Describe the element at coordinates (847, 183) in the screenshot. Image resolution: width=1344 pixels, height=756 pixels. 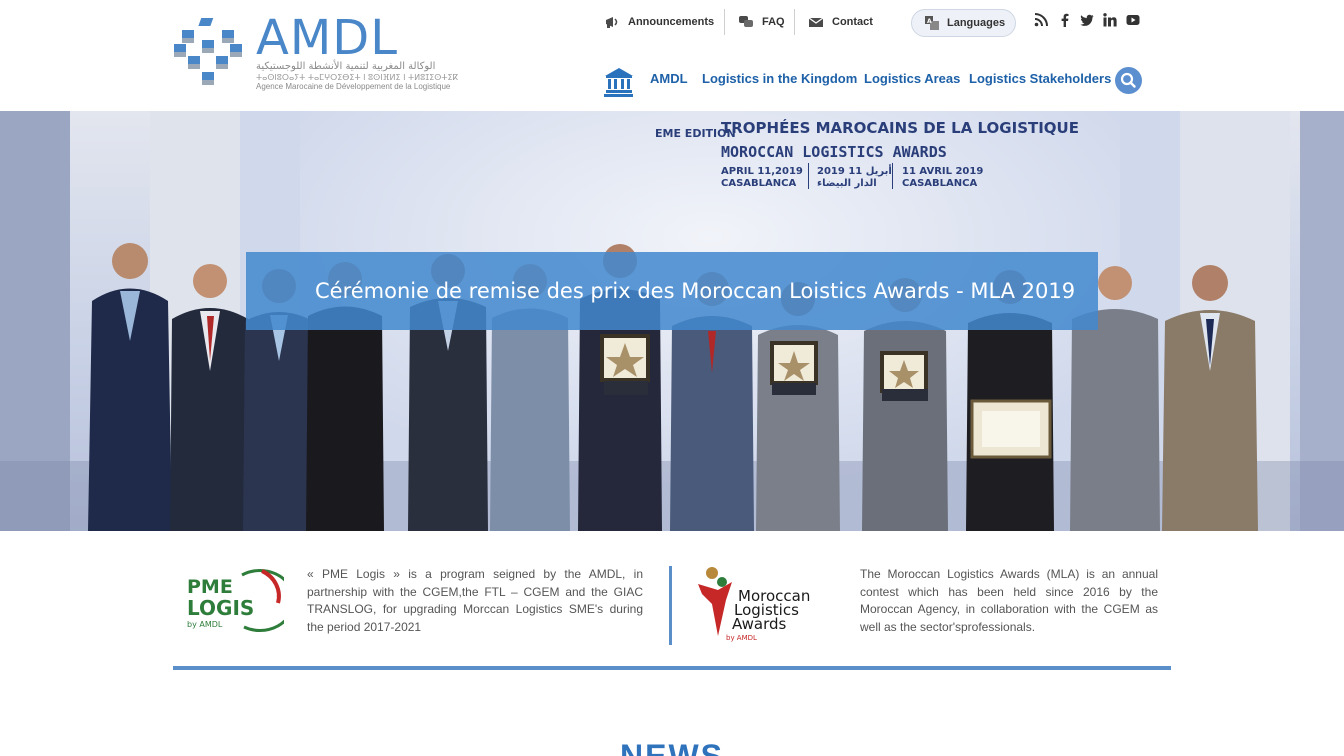
I see `banner-city-mid: الدار البيضاء` at that location.